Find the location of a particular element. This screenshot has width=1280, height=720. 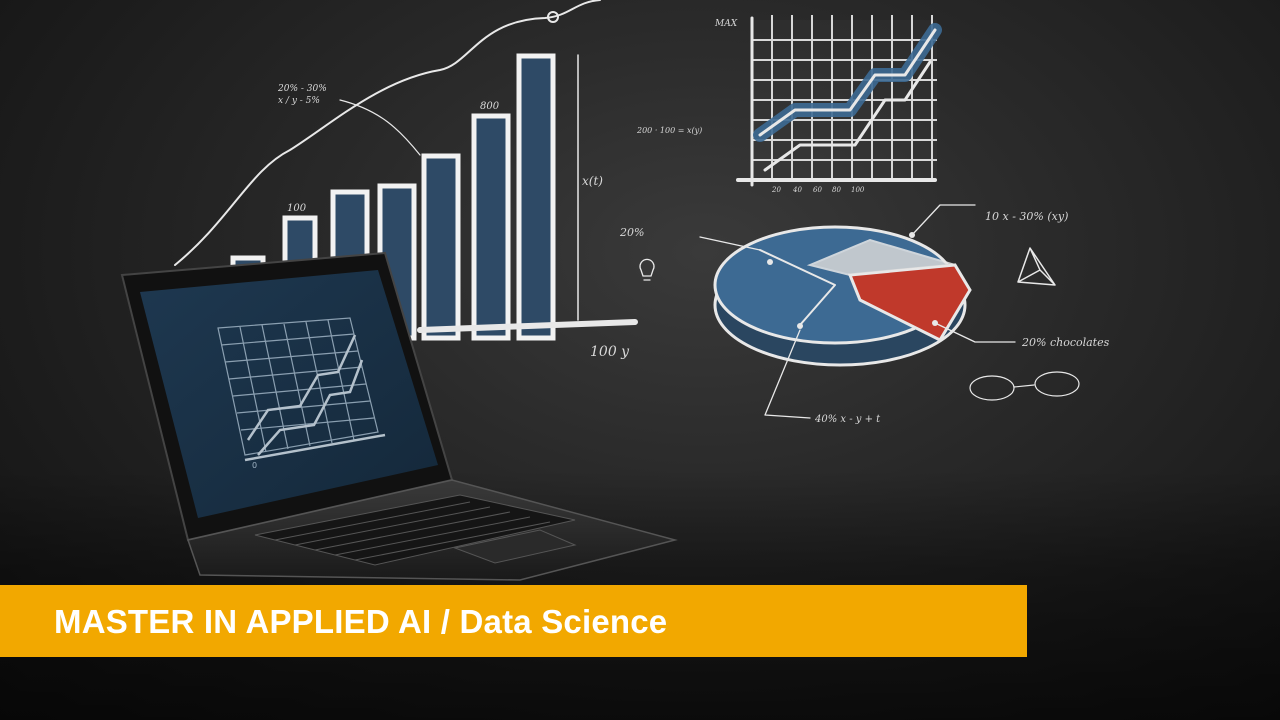

line-chart-tick-5: 100 is located at coordinates (858, 190).